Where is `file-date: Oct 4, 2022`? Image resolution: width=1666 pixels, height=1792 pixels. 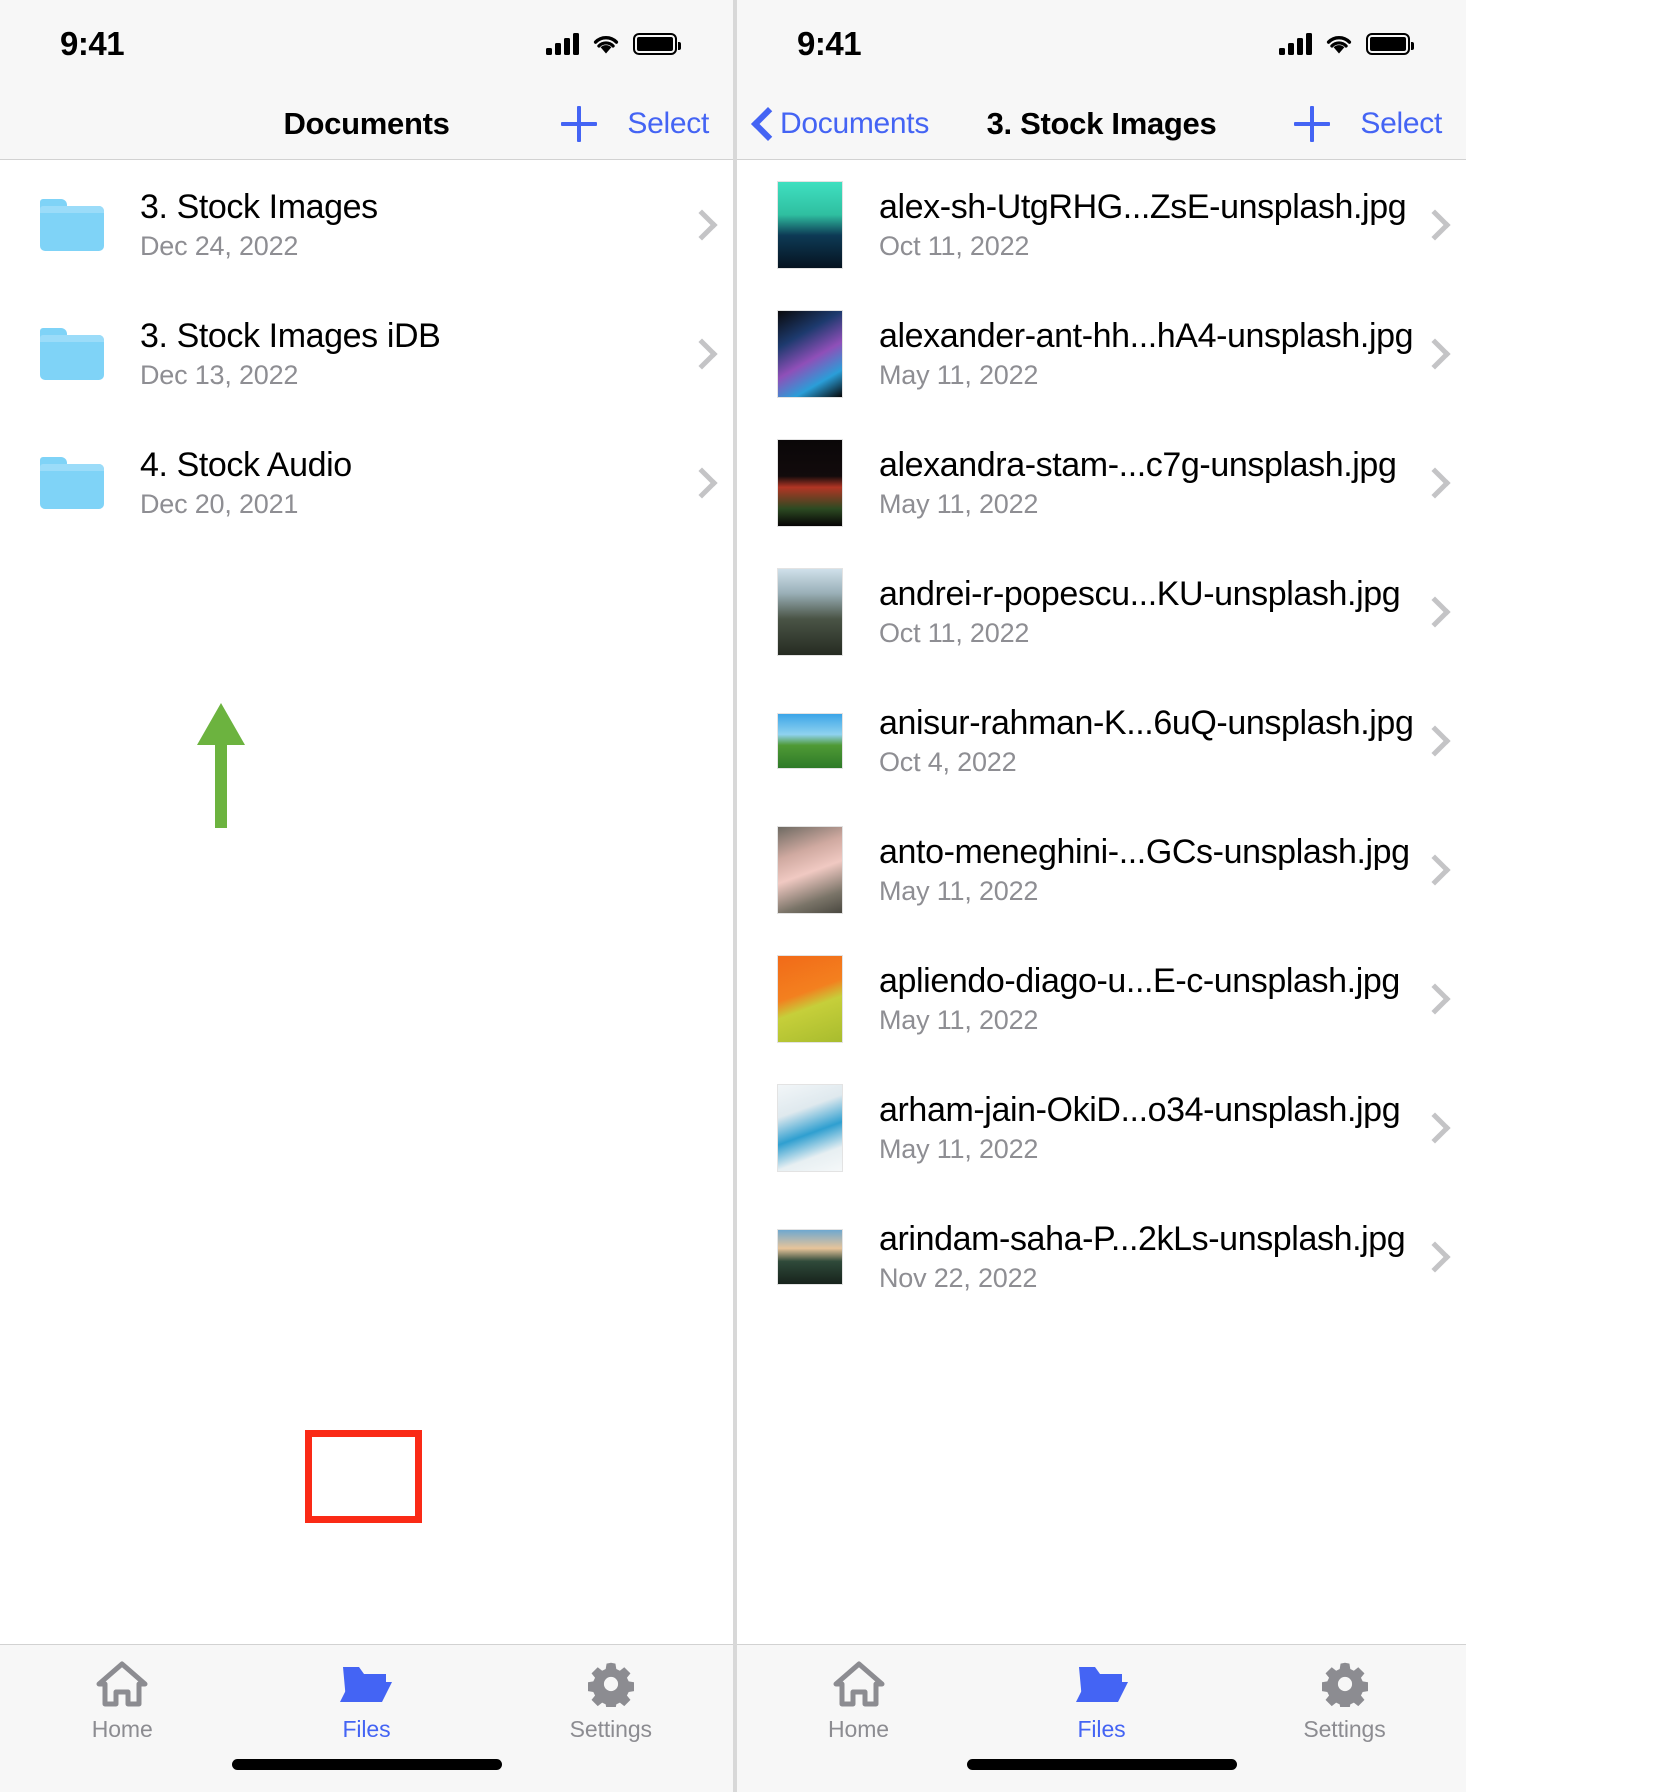 file-date: Oct 4, 2022 is located at coordinates (948, 761).